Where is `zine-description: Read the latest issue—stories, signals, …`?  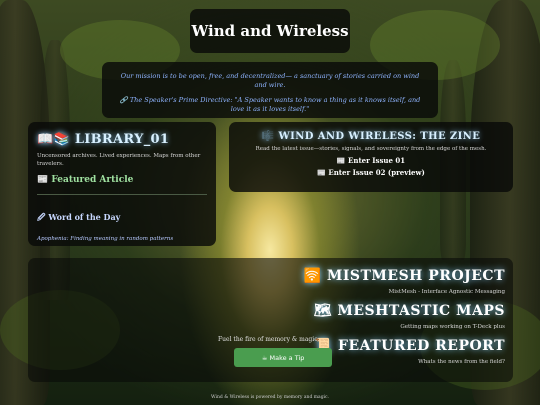 zine-description: Read the latest issue—stories, signals, … is located at coordinates (371, 149).